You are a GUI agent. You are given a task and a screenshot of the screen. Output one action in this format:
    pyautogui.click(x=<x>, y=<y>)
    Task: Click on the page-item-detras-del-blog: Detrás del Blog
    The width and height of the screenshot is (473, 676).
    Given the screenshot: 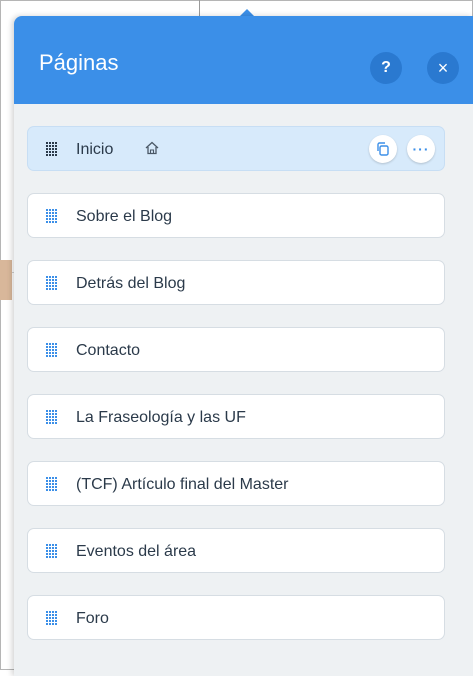 What is the action you would take?
    pyautogui.click(x=236, y=282)
    